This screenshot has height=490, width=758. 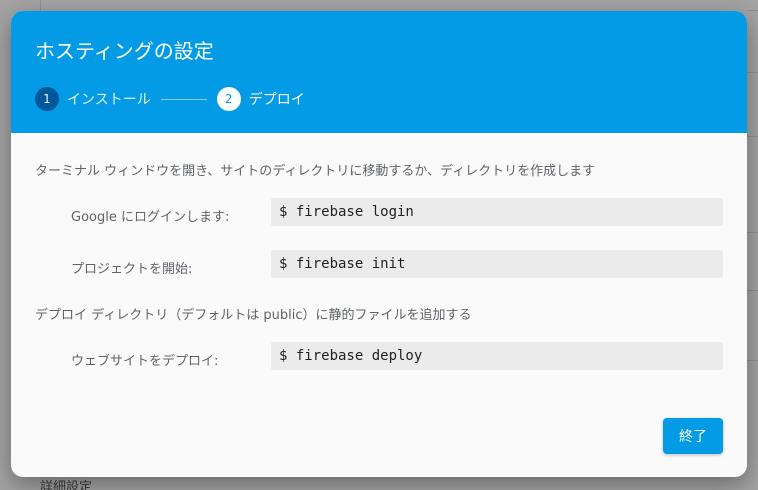 I want to click on dialog-title: ホスティングの設定, so click(x=124, y=51).